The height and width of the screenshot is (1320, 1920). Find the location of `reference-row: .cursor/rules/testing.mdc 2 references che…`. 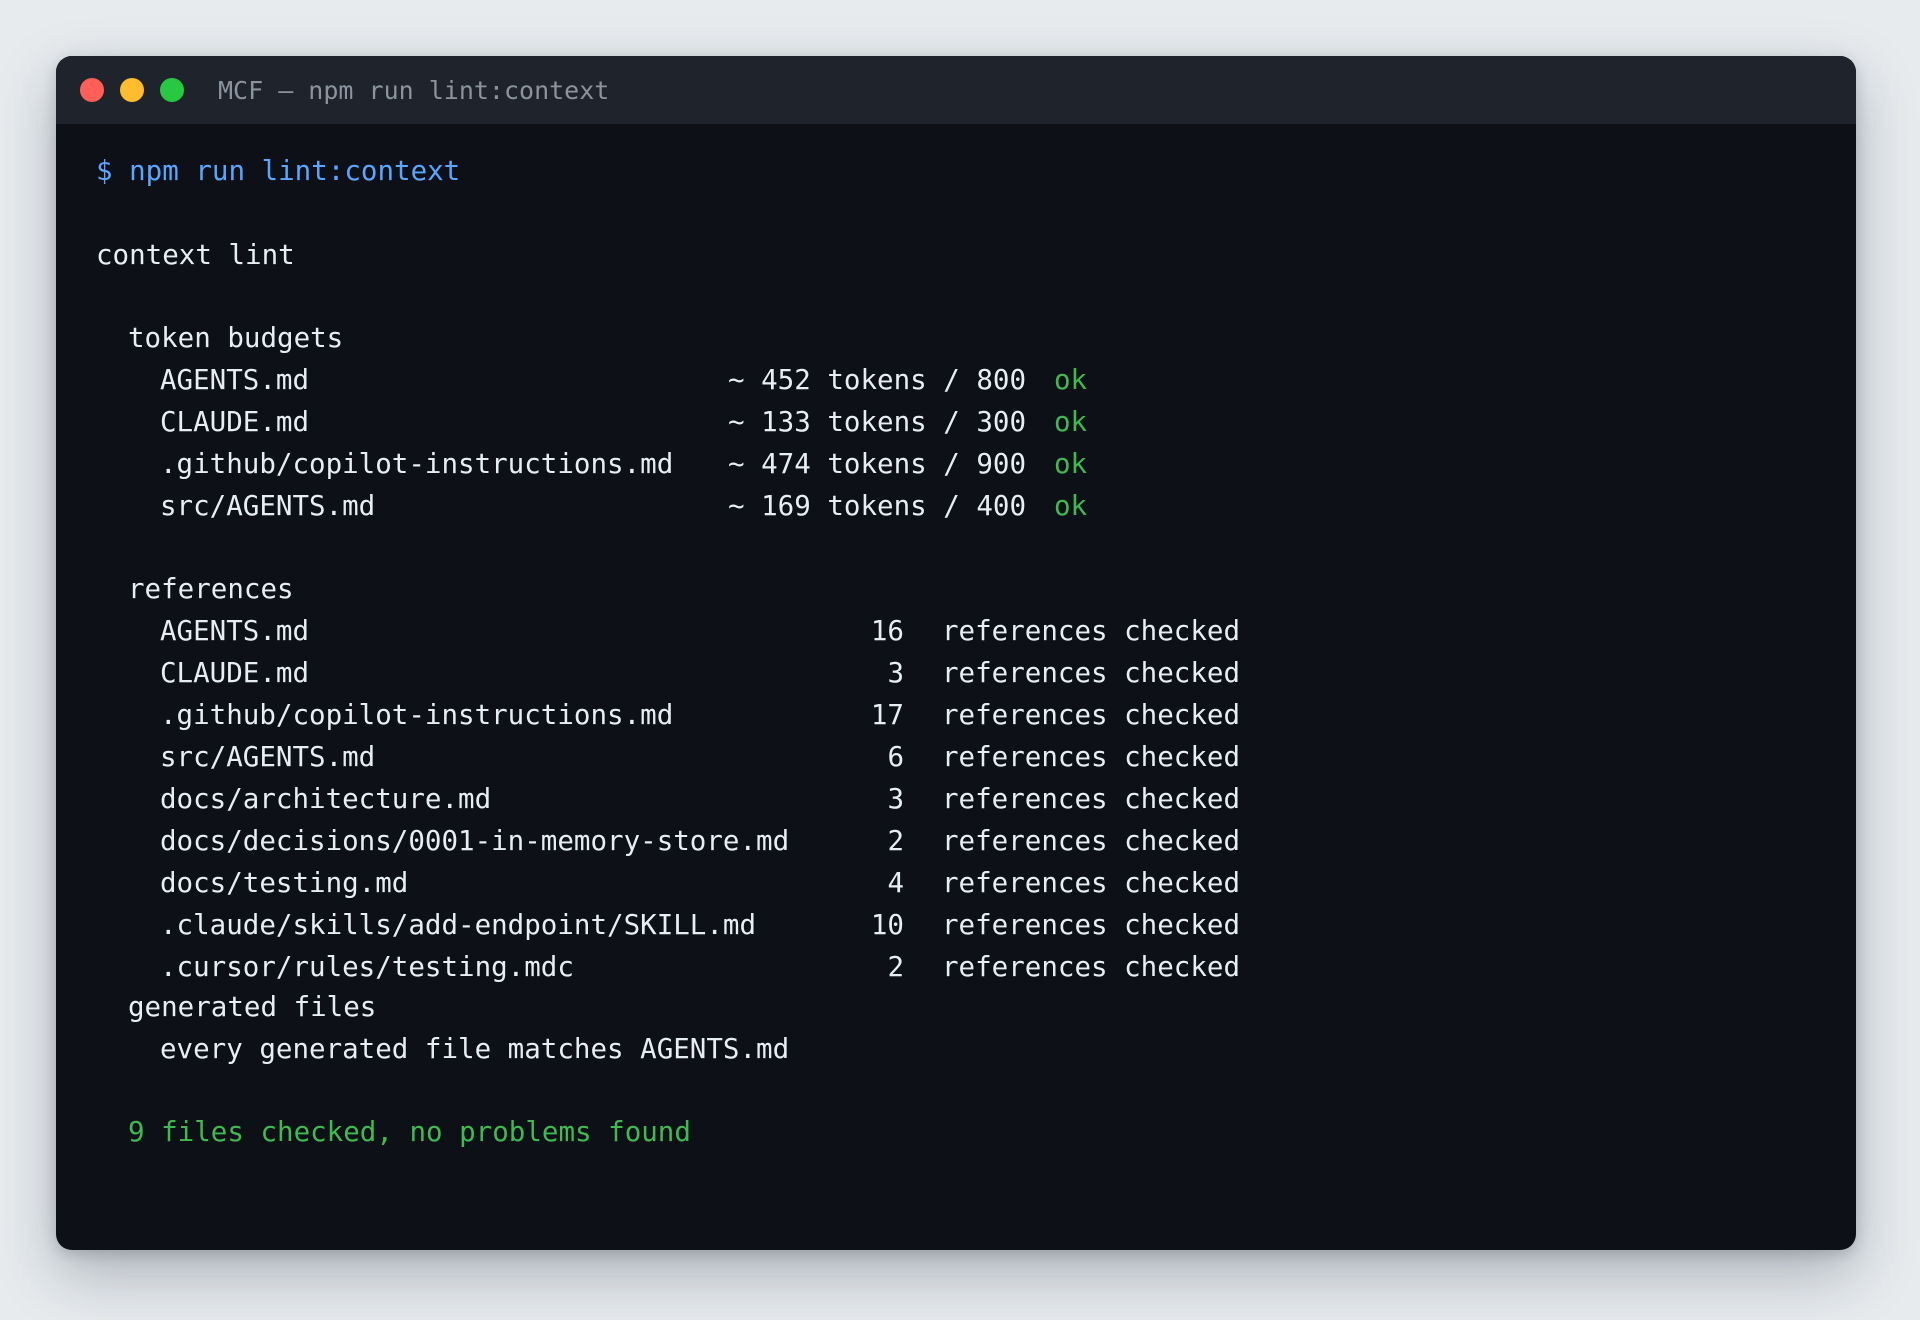

reference-row: .cursor/rules/testing.mdc 2 references che… is located at coordinates (906, 967).